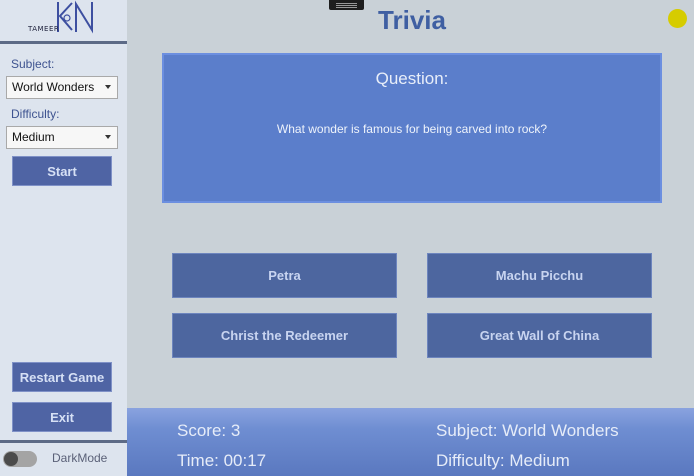 The height and width of the screenshot is (476, 694). I want to click on subject-status-text: Subject: World Wonders, so click(527, 430).